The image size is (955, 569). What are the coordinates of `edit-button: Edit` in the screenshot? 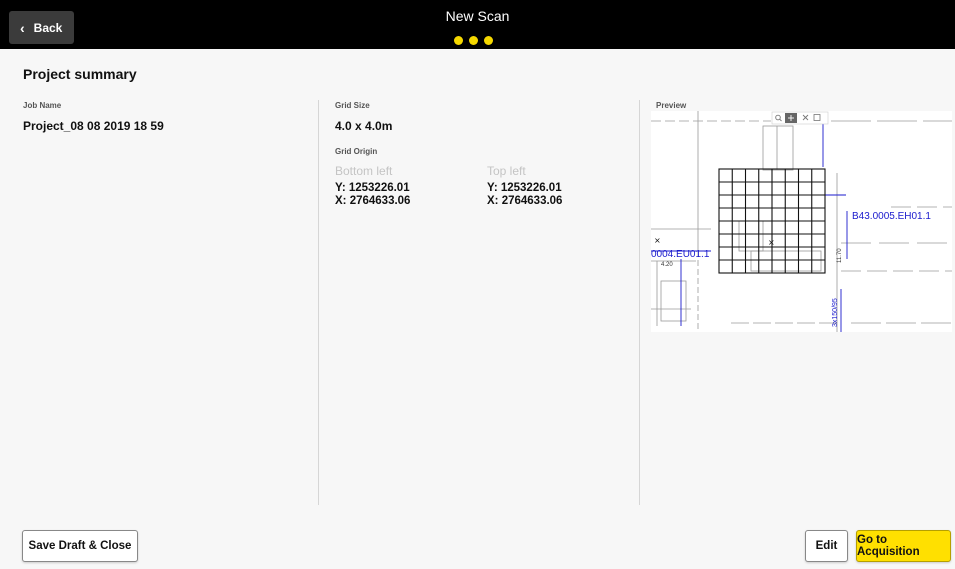 It's located at (826, 546).